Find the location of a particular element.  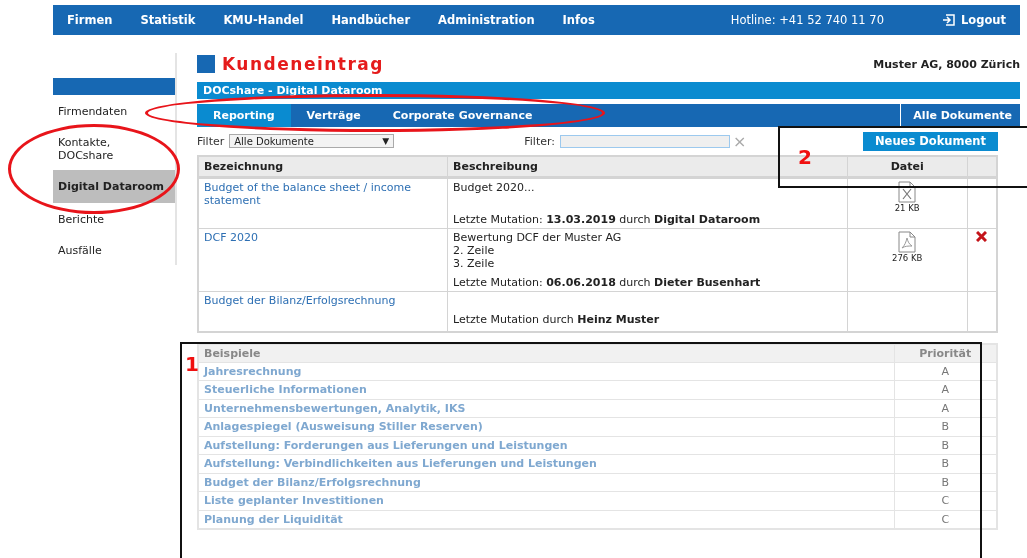

excel-file-icon is located at coordinates (907, 192).